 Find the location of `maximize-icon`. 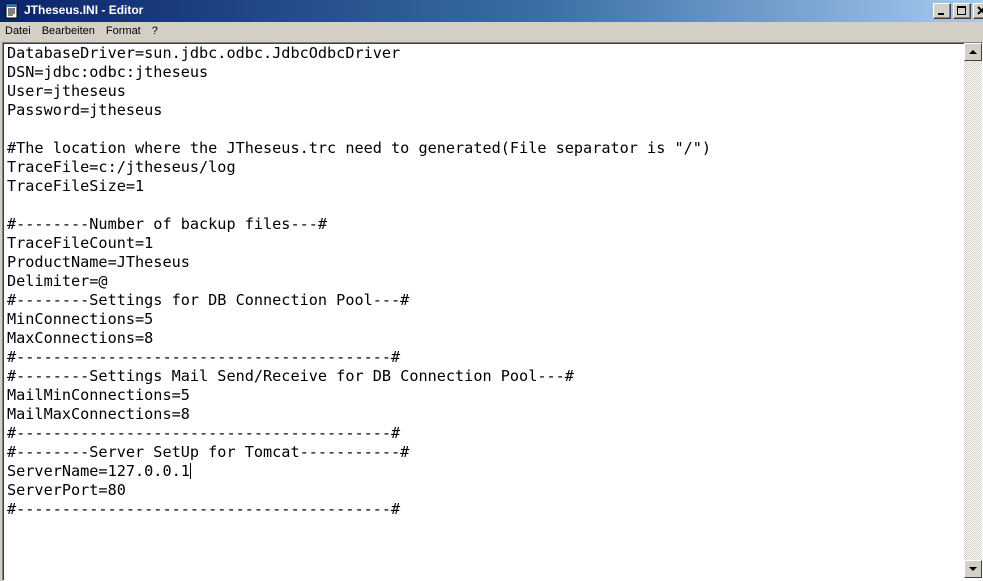

maximize-icon is located at coordinates (961, 10).